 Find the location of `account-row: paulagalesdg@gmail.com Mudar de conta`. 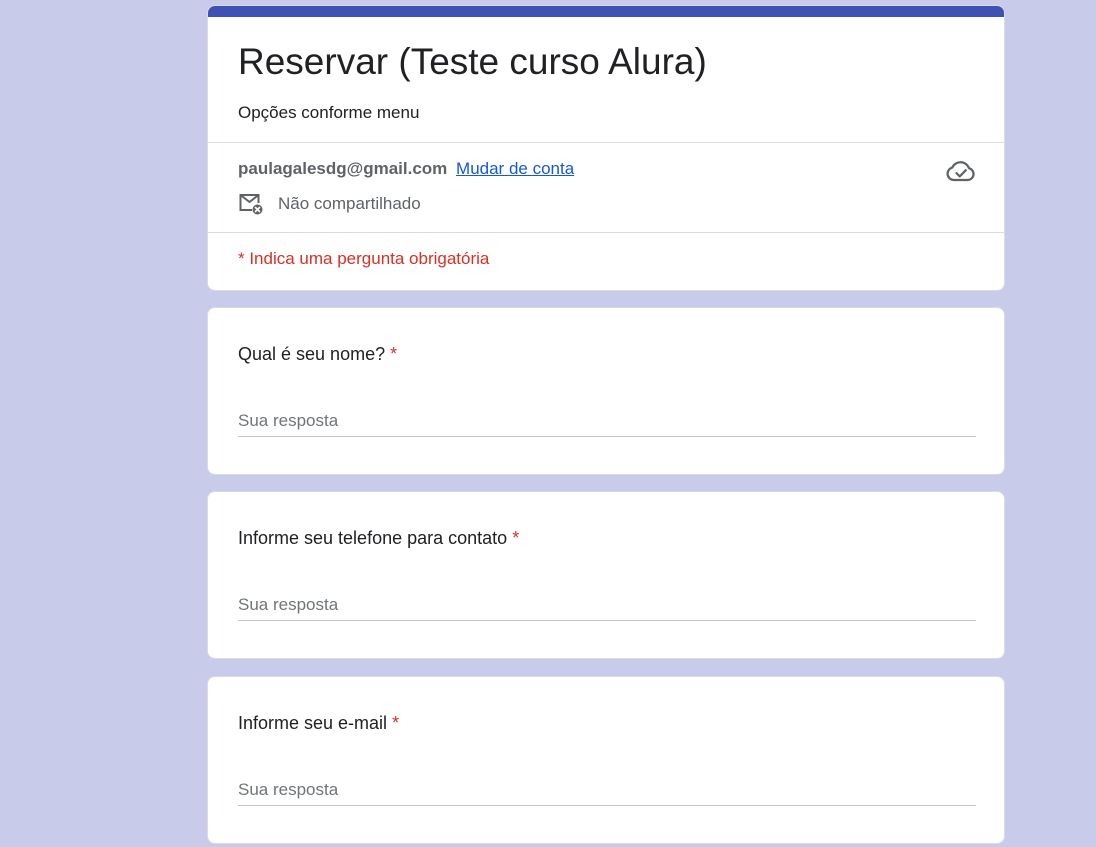

account-row: paulagalesdg@gmail.com Mudar de conta is located at coordinates (406, 169).